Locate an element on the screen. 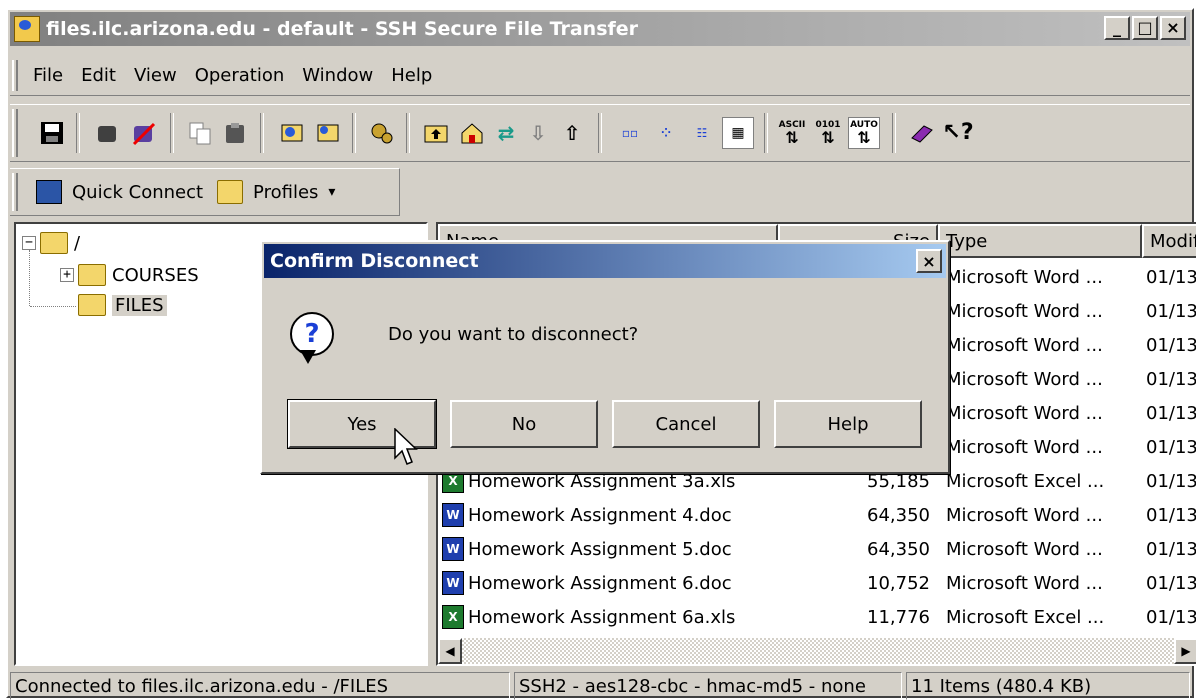 The image size is (1196, 700). menu-window: Window is located at coordinates (337, 75).